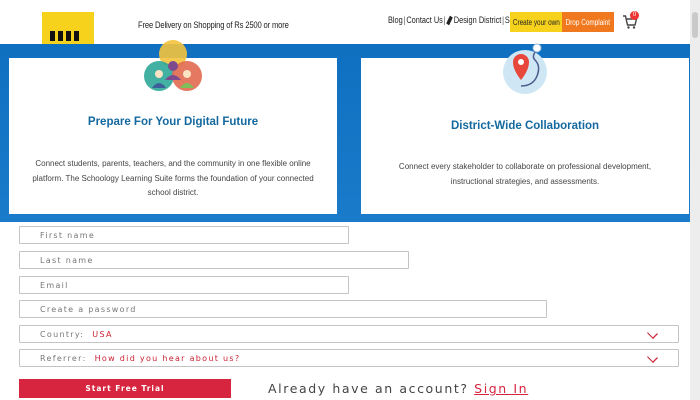 Image resolution: width=700 pixels, height=400 pixels. Describe the element at coordinates (194, 285) in the screenshot. I see `email-input` at that location.